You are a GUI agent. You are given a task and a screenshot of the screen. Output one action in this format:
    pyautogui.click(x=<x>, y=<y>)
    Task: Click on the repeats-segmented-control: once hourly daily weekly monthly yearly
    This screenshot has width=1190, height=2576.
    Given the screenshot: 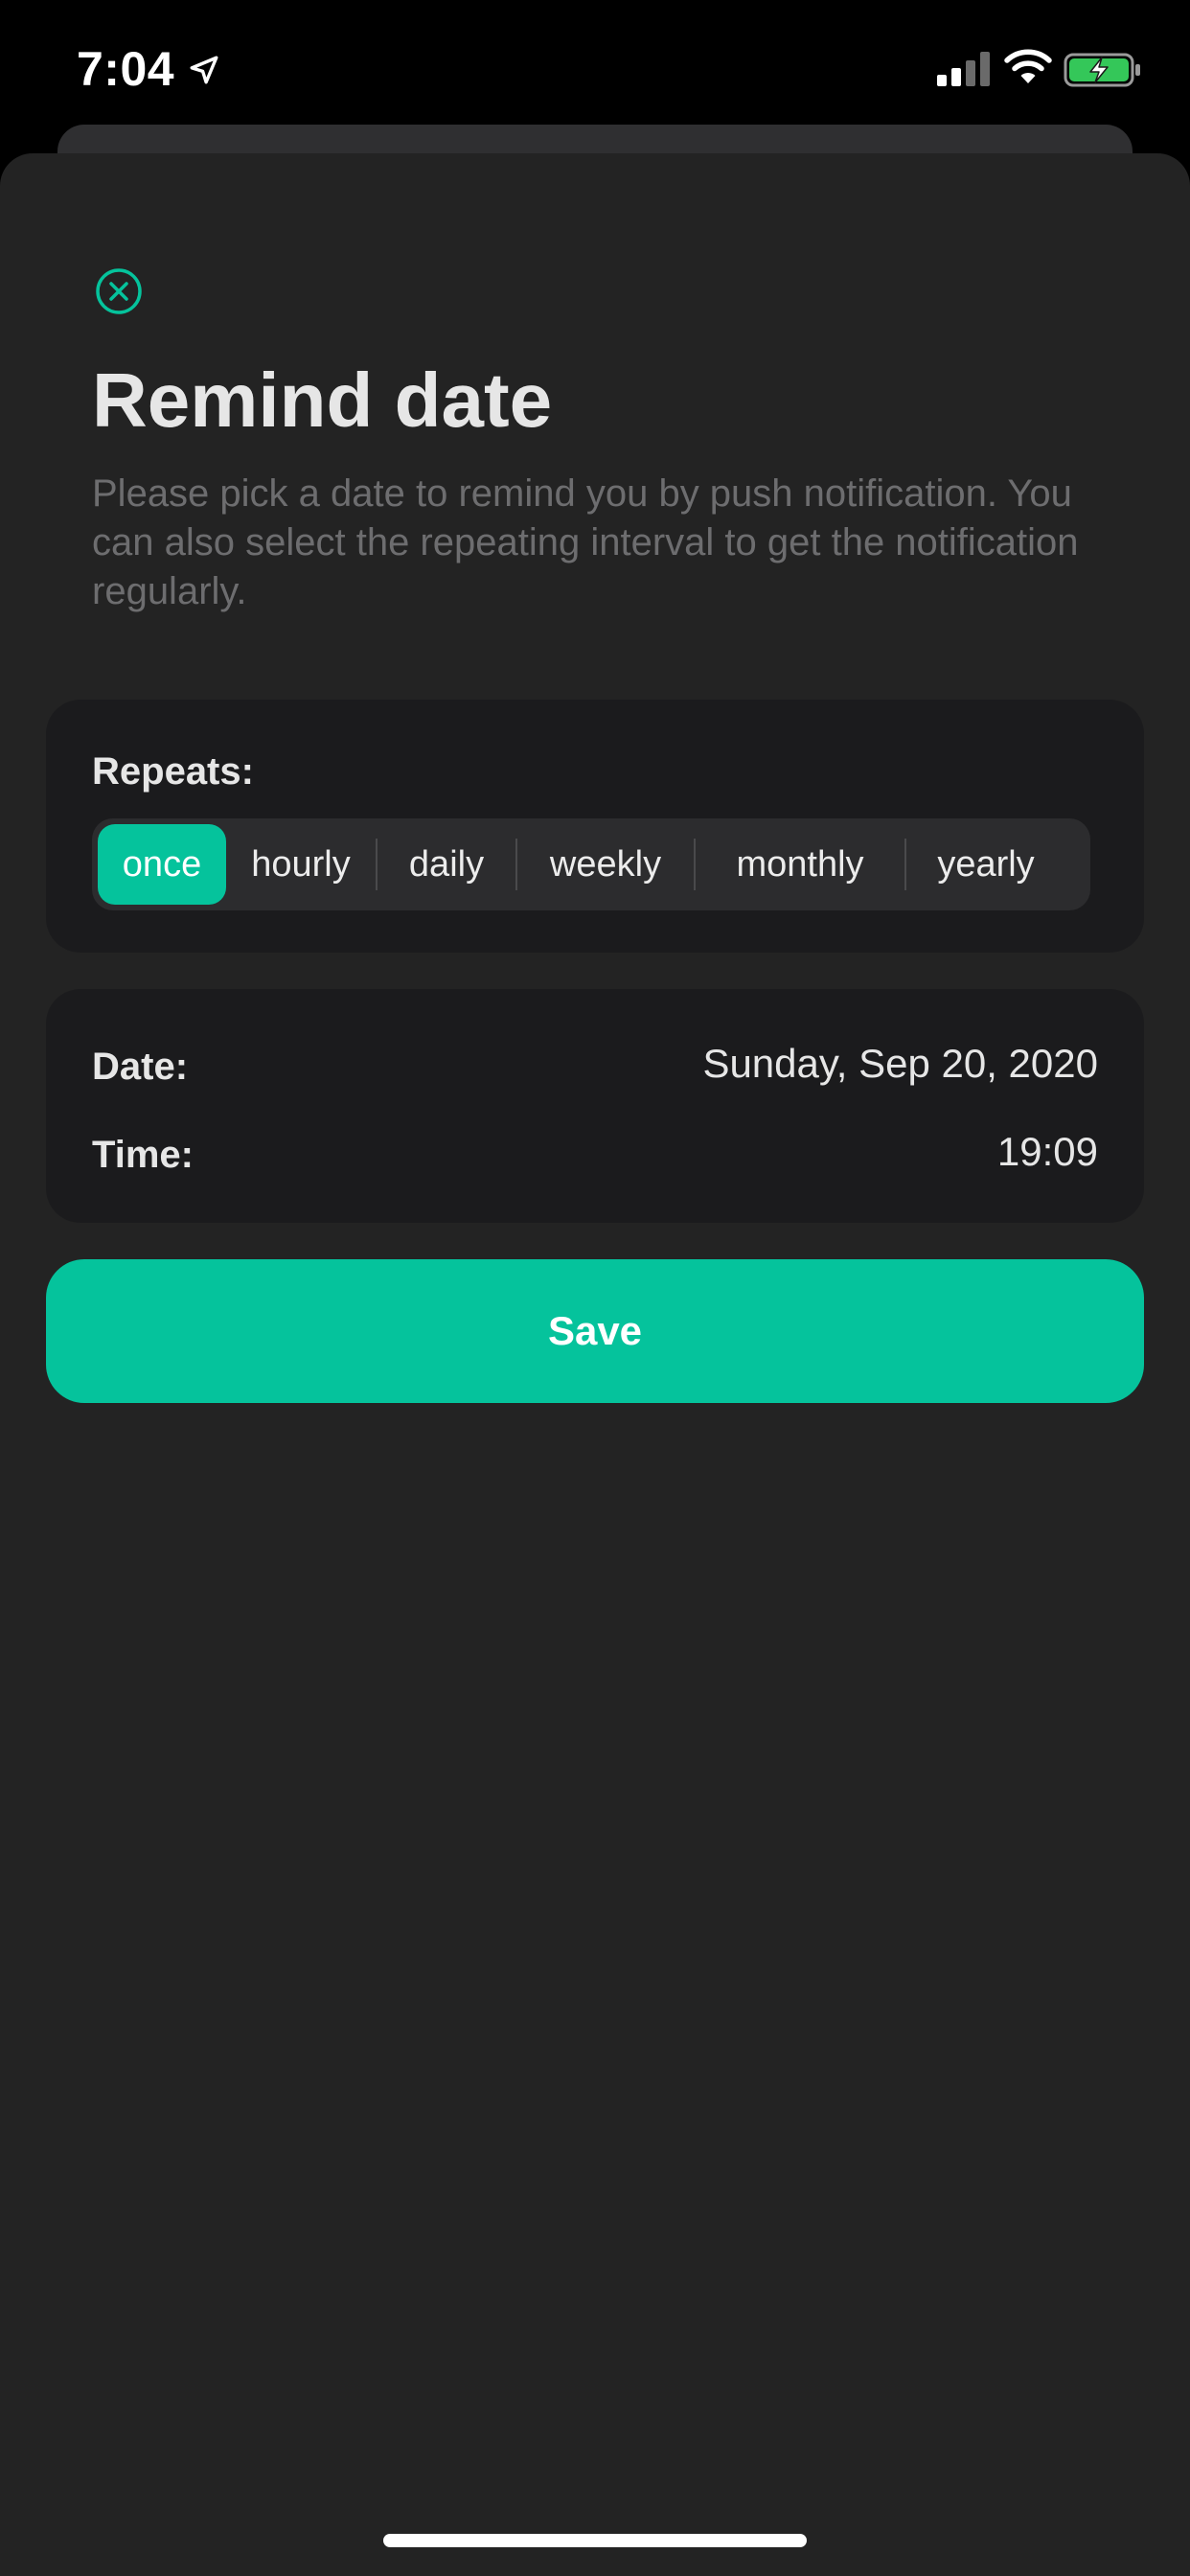 What is the action you would take?
    pyautogui.click(x=591, y=864)
    